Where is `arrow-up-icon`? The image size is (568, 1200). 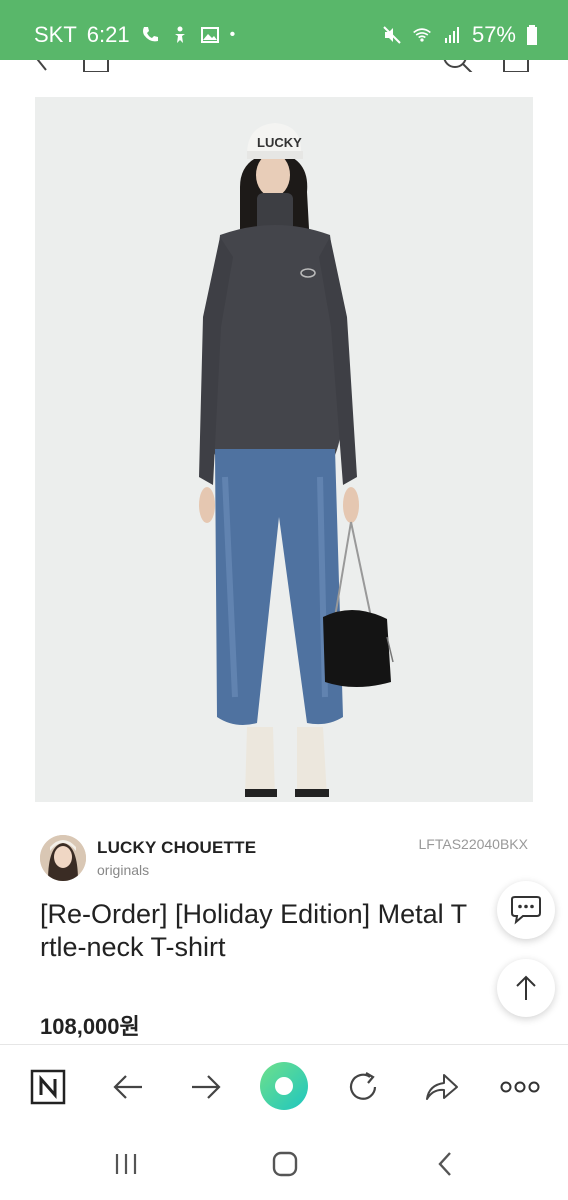 arrow-up-icon is located at coordinates (526, 987).